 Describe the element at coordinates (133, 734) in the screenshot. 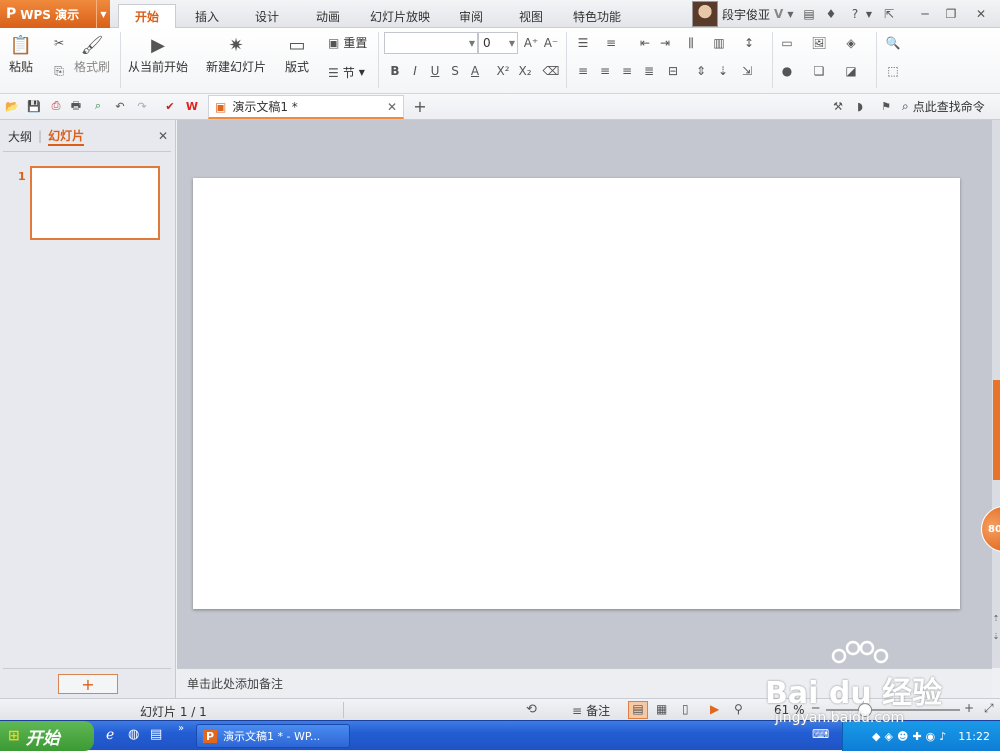

I see `quicklaunch-icon: ◍` at that location.